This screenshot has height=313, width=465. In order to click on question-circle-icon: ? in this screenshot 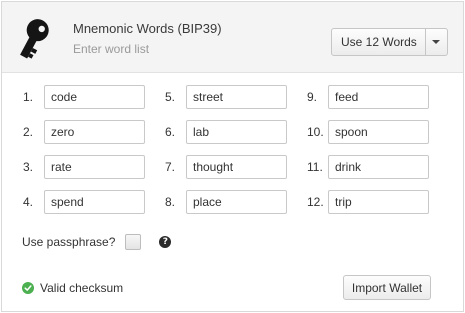, I will do `click(165, 242)`.